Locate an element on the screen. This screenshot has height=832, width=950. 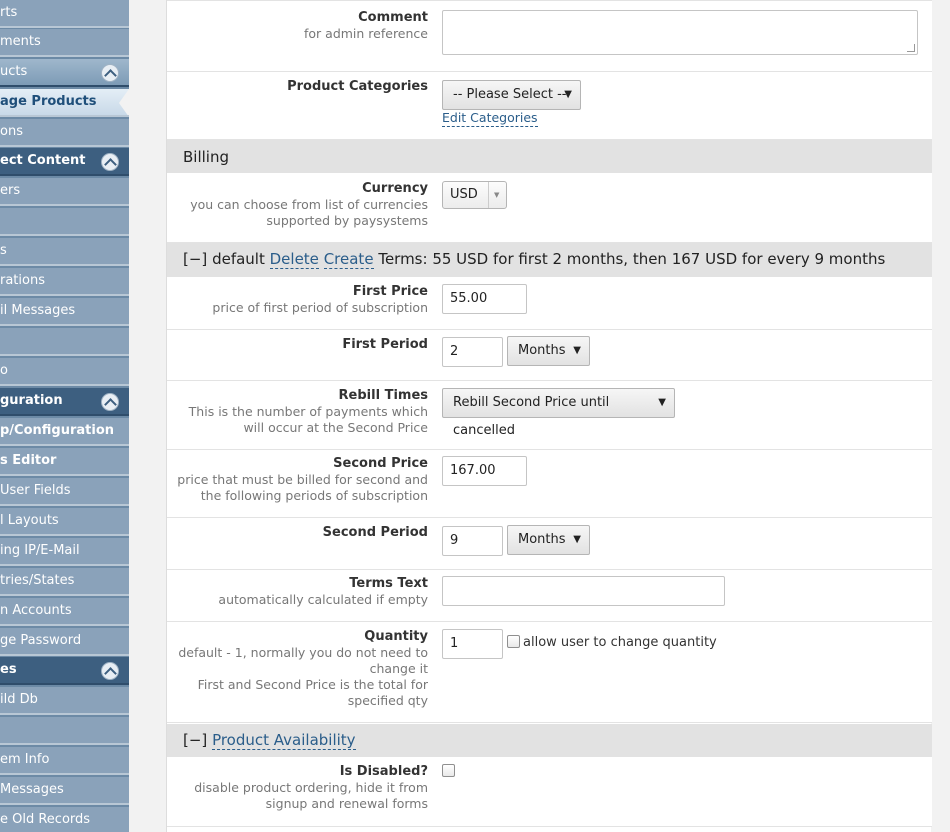
is-disabled-title: Is Disabled? is located at coordinates (383, 771).